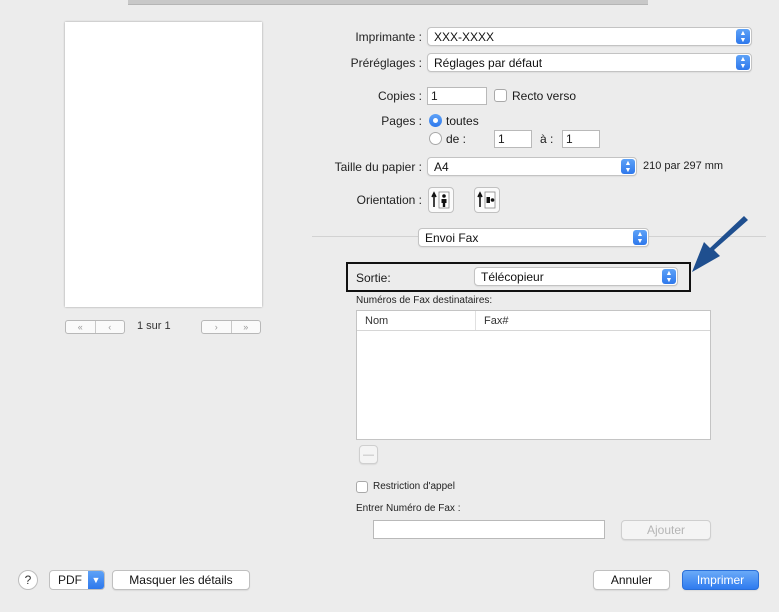 The width and height of the screenshot is (779, 612). Describe the element at coordinates (414, 486) in the screenshot. I see `restriction-label: Restriction d'appel` at that location.